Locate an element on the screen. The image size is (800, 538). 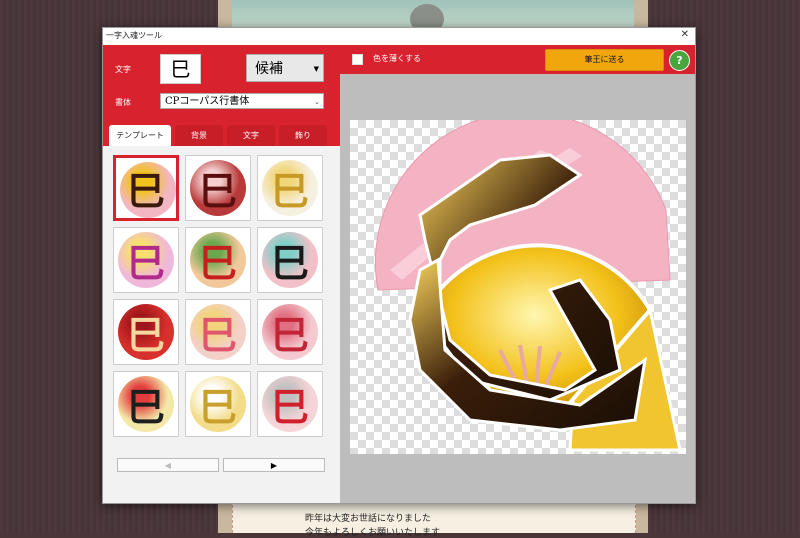
template-thumb-11: 巳 is located at coordinates (218, 404).